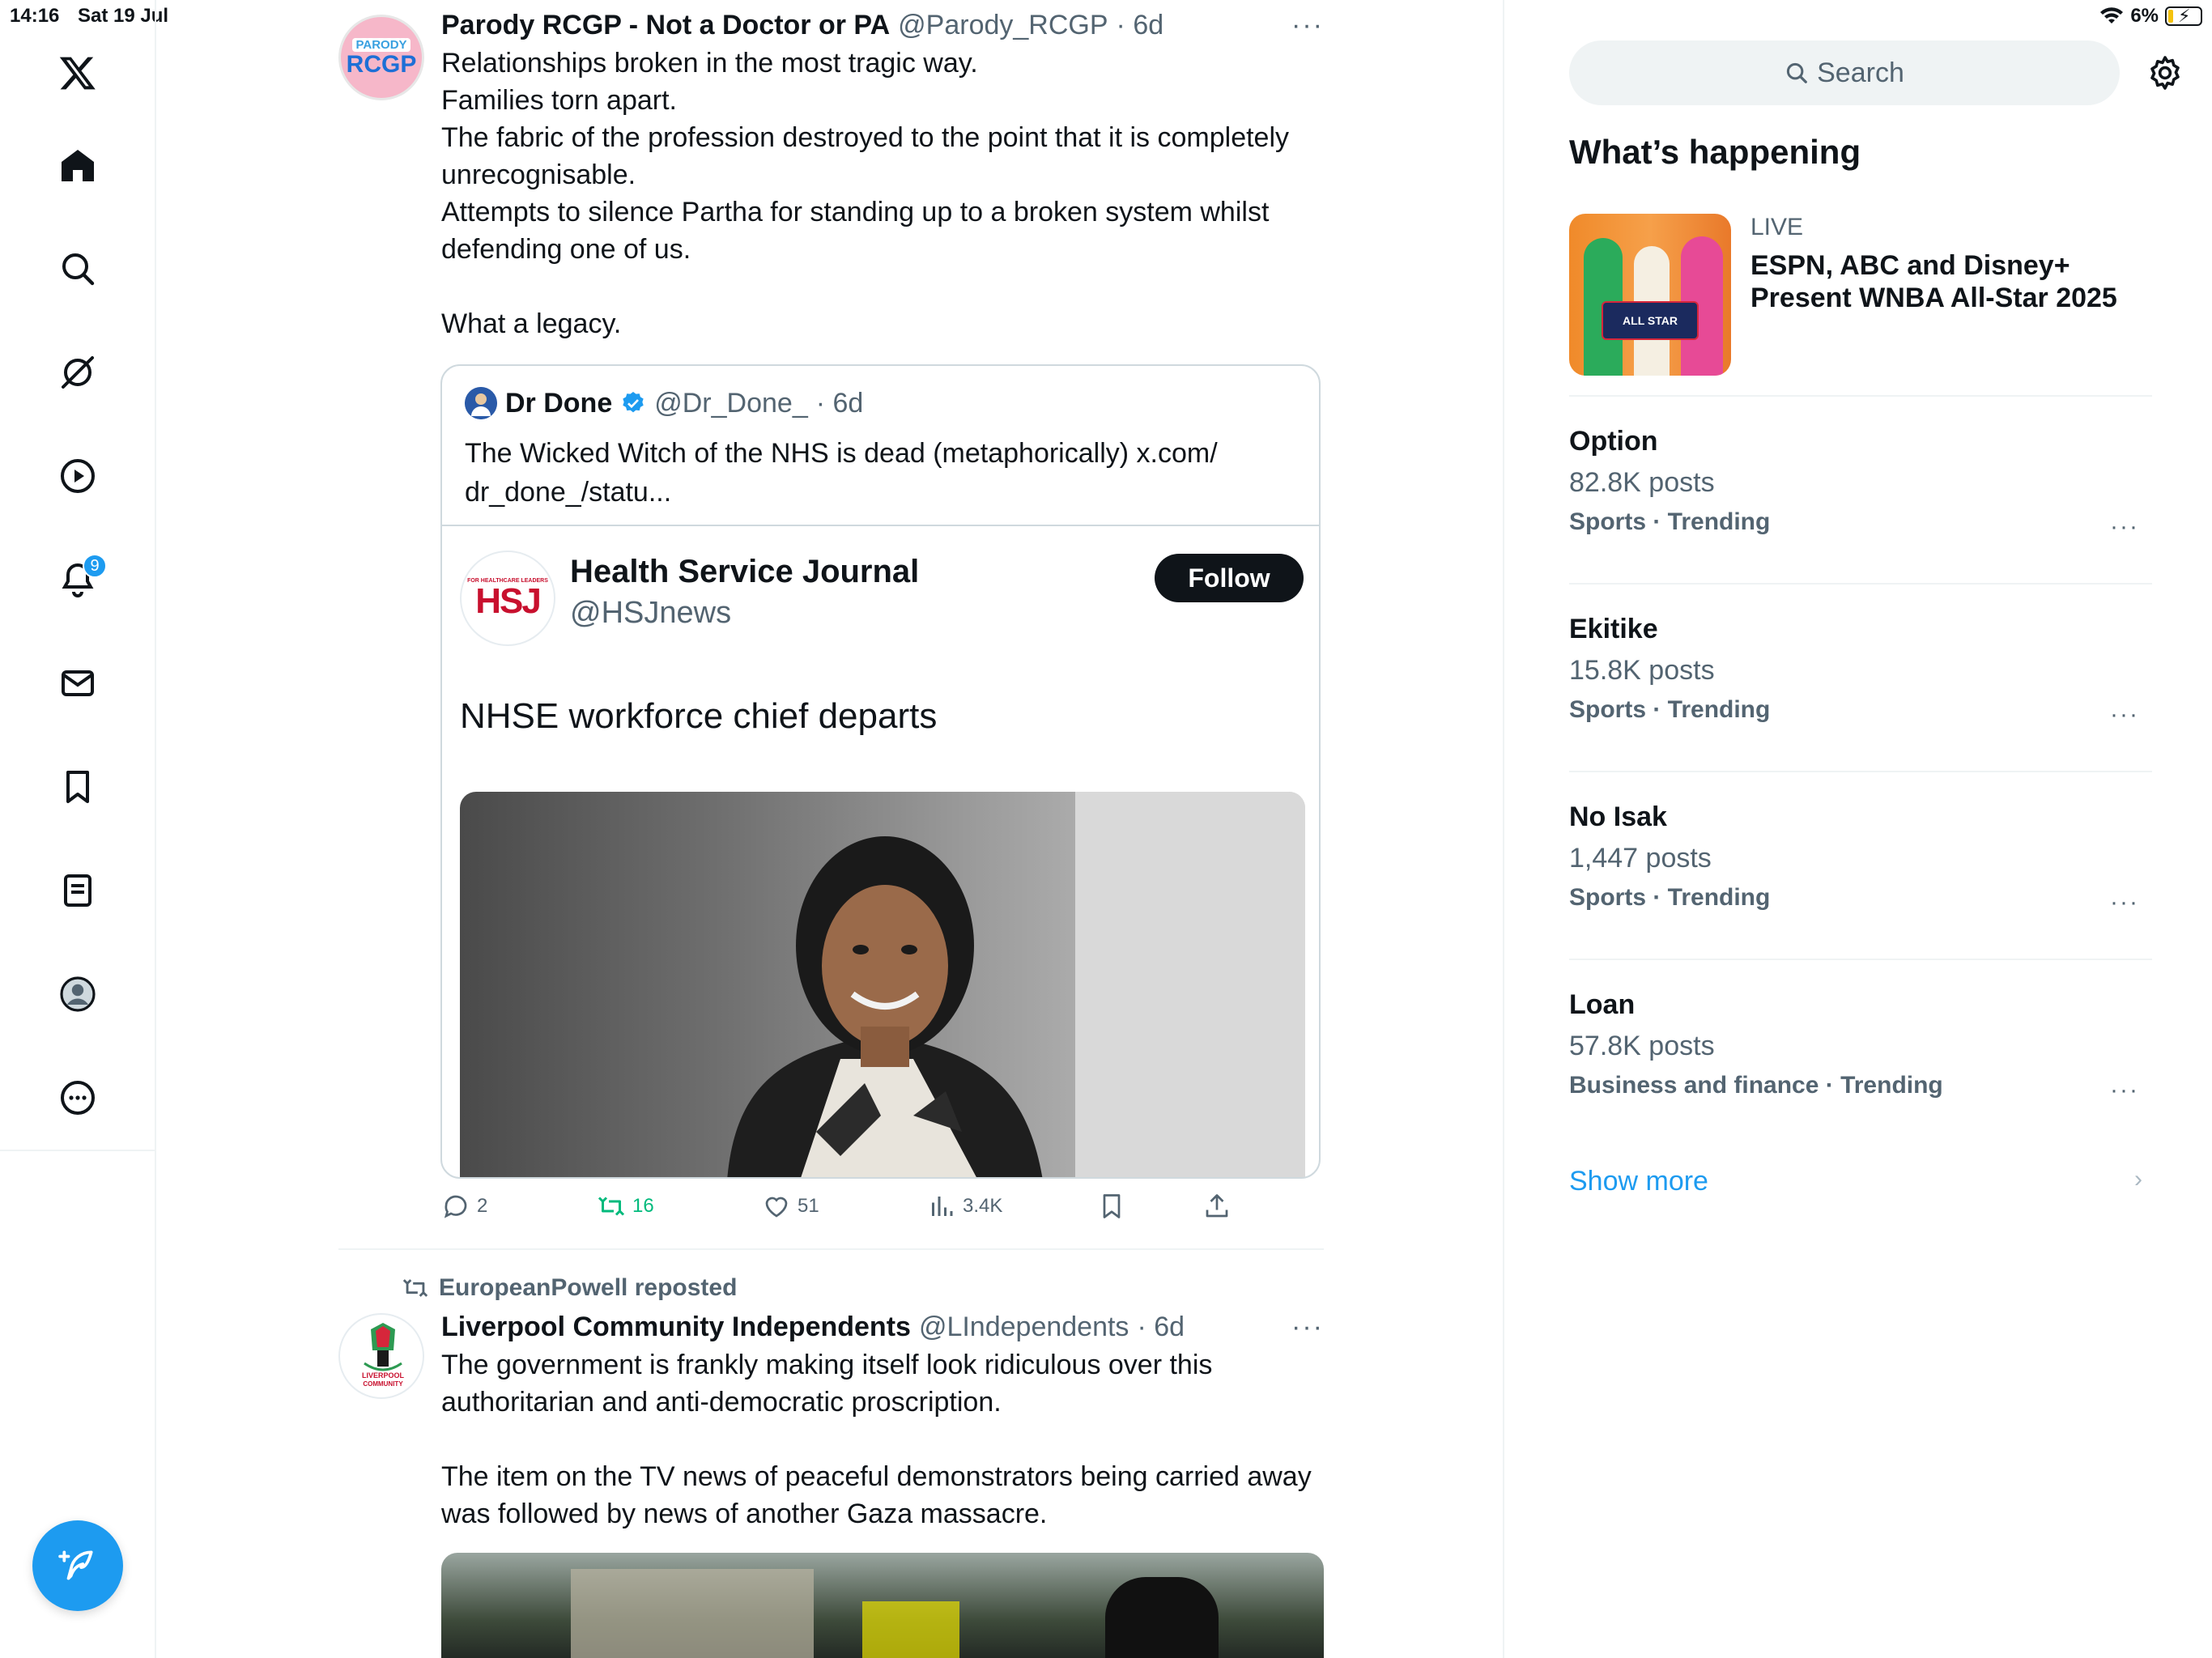  What do you see at coordinates (415, 1288) in the screenshot?
I see `repost-small-icon` at bounding box center [415, 1288].